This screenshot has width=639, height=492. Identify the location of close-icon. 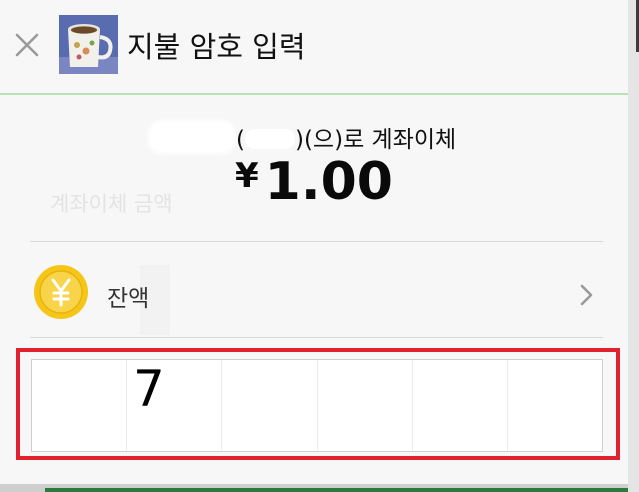
(27, 45).